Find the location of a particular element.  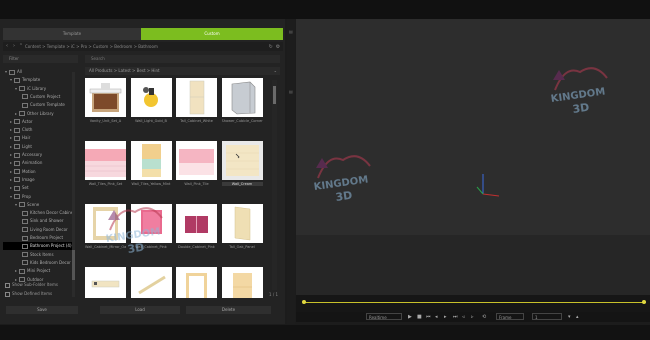

tree-item: ▾ All is located at coordinates (38, 72).